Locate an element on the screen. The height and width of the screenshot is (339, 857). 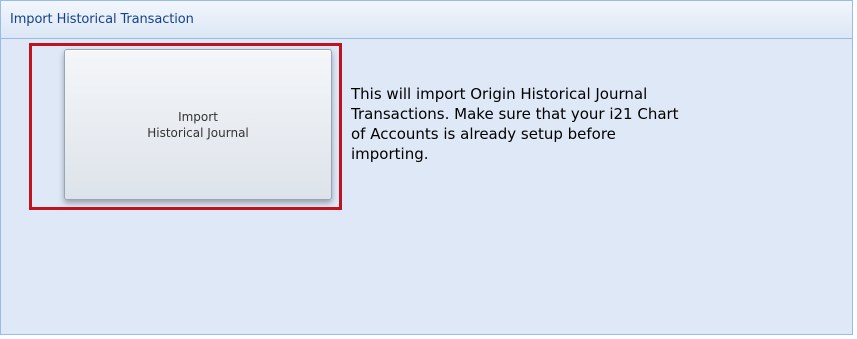
description-line: importing. is located at coordinates (390, 154).